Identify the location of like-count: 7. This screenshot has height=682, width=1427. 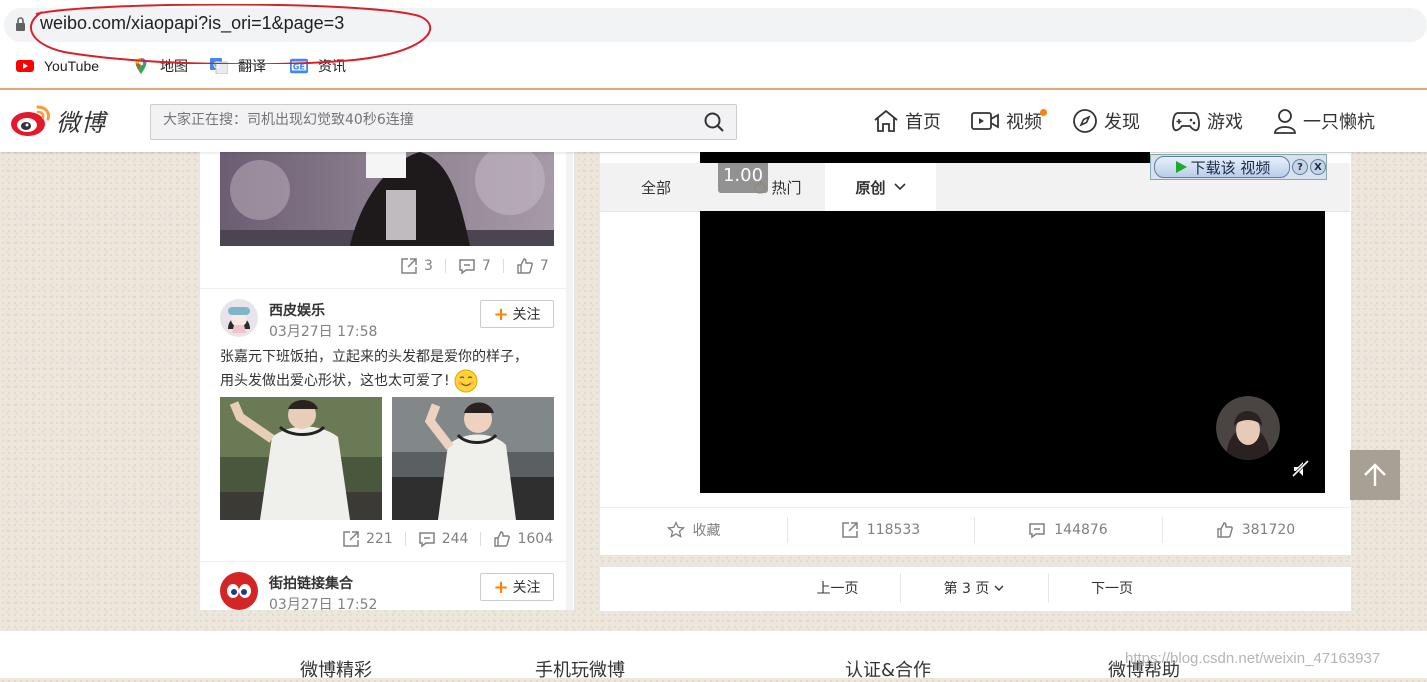
(544, 266).